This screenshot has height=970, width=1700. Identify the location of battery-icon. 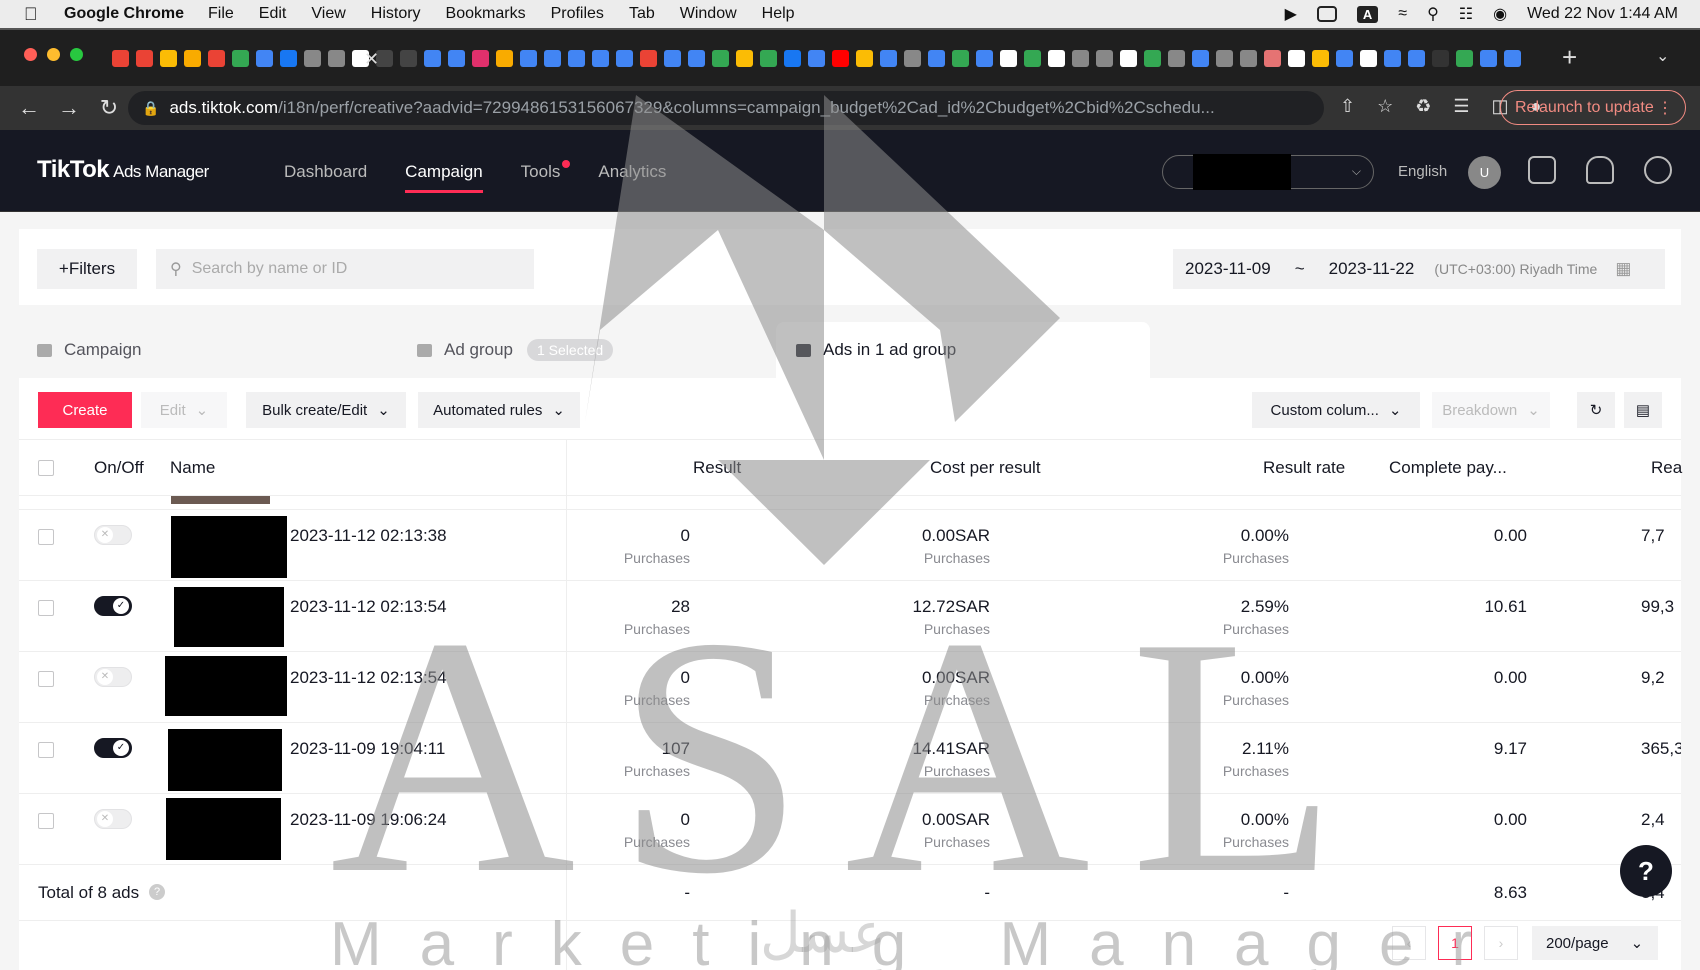
(1326, 14).